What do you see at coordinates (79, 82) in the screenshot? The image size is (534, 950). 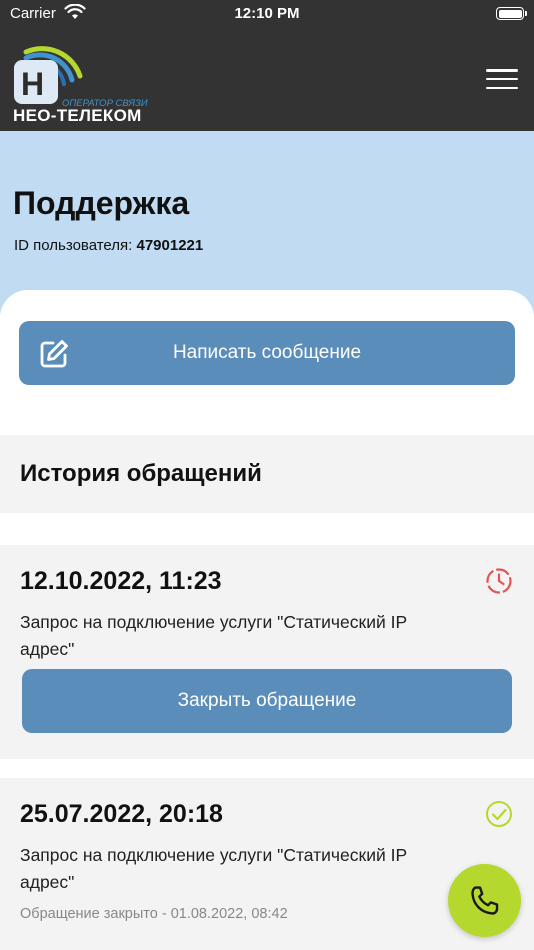 I see `logo: Н ОПЕРАТОР СВЯЗИ НЕО-ТЕЛЕКОМ` at bounding box center [79, 82].